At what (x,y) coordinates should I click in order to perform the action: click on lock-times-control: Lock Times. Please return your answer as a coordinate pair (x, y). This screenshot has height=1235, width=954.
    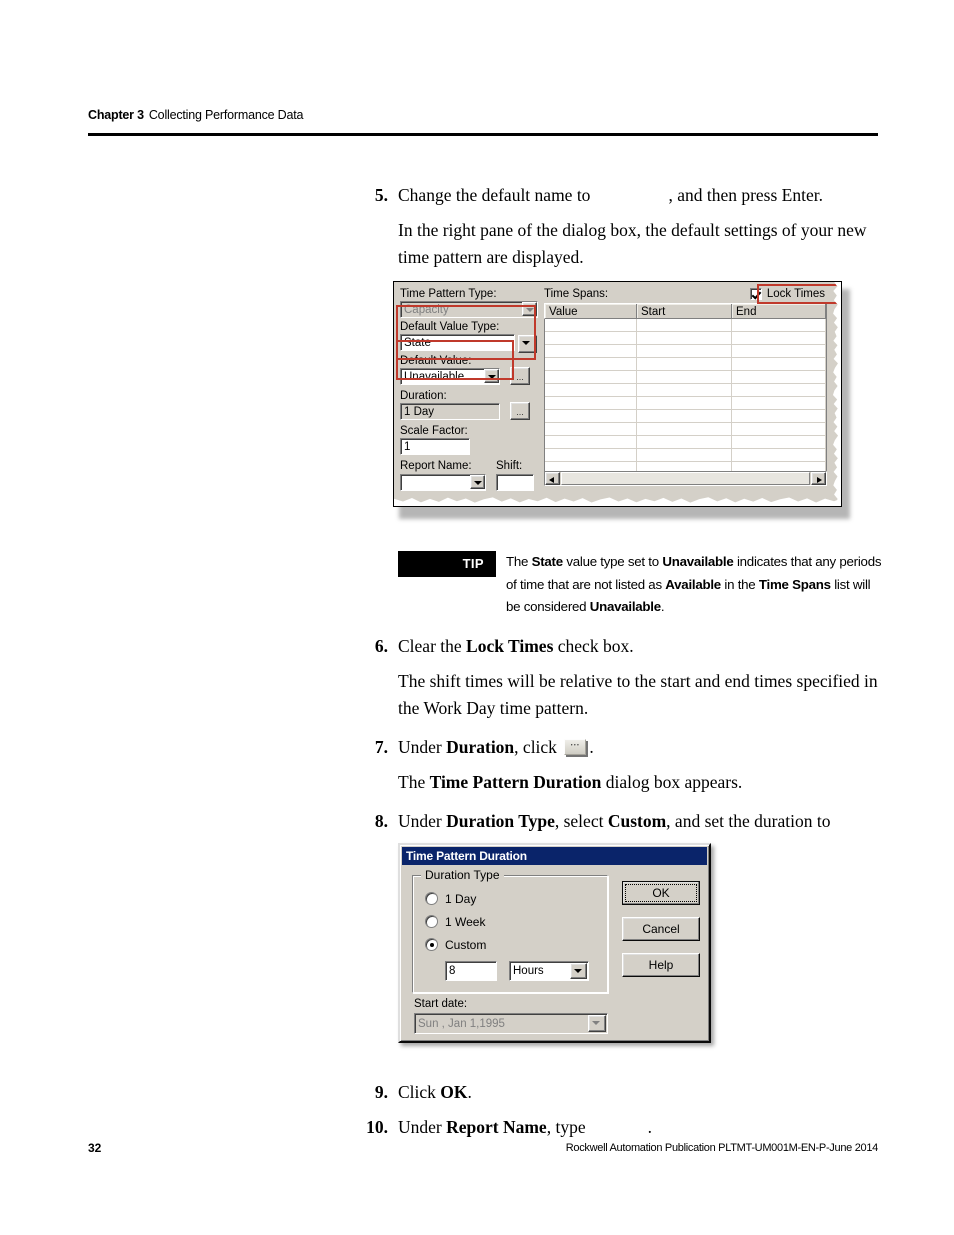
    Looking at the image, I should click on (788, 294).